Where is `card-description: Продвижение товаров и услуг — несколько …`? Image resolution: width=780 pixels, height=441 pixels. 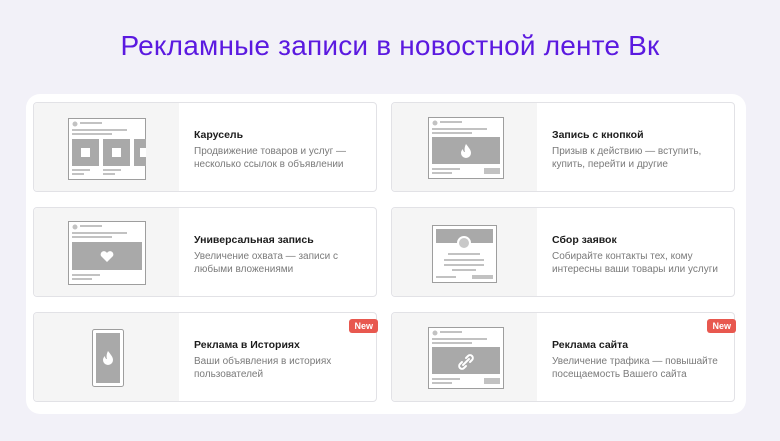 card-description: Продвижение товаров и услуг — несколько … is located at coordinates (270, 158).